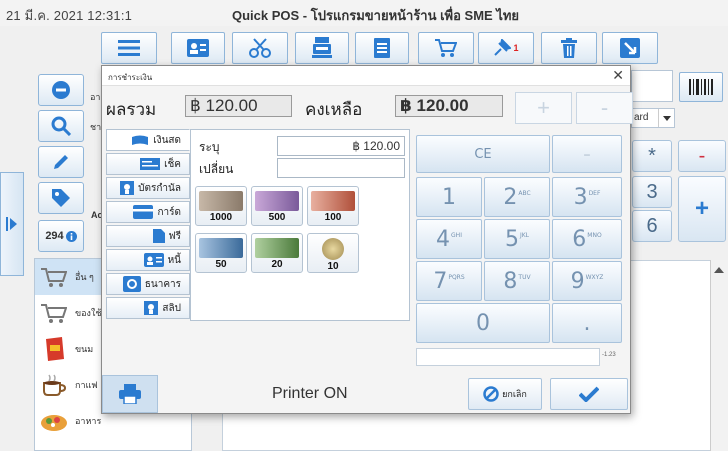  I want to click on menu-button, so click(129, 48).